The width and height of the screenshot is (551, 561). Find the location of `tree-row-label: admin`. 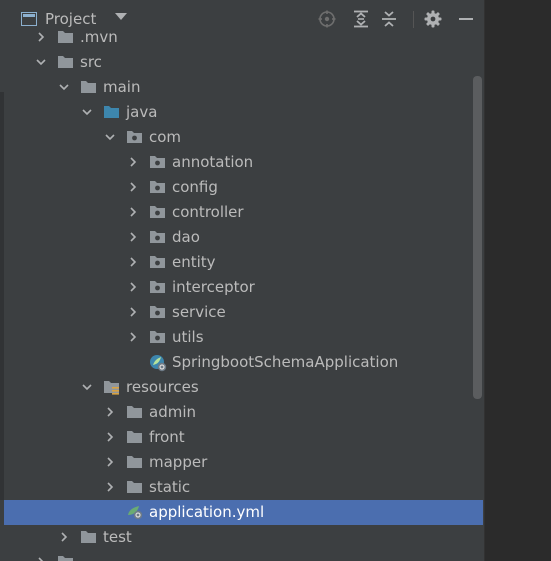

tree-row-label: admin is located at coordinates (172, 412).